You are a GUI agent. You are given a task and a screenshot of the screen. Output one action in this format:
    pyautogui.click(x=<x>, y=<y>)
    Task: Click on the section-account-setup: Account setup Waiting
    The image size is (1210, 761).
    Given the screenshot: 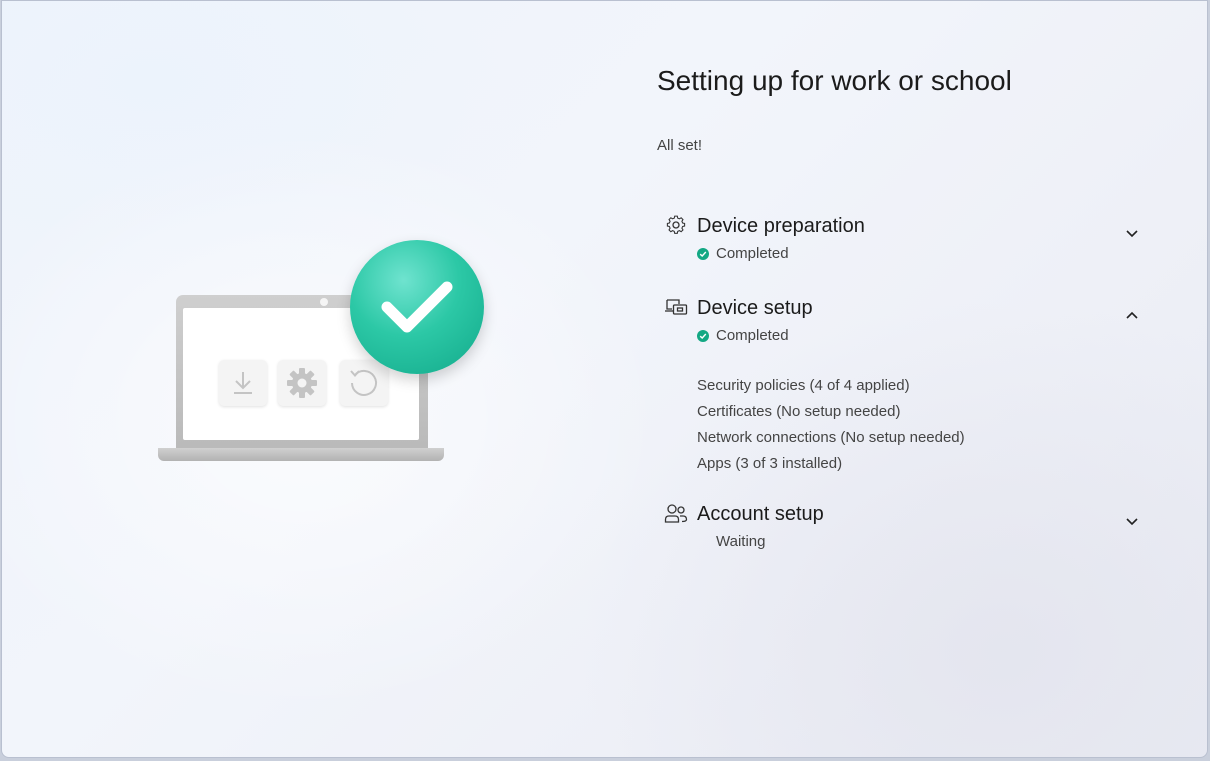 What is the action you would take?
    pyautogui.click(x=904, y=526)
    